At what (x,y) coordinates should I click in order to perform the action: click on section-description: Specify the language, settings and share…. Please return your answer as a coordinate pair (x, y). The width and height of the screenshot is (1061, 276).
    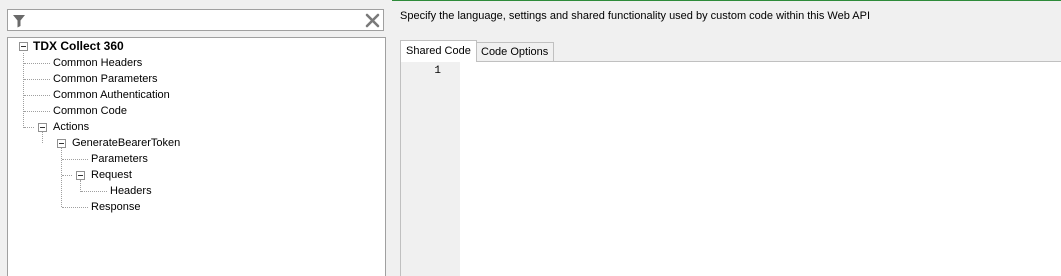
    Looking at the image, I should click on (635, 16).